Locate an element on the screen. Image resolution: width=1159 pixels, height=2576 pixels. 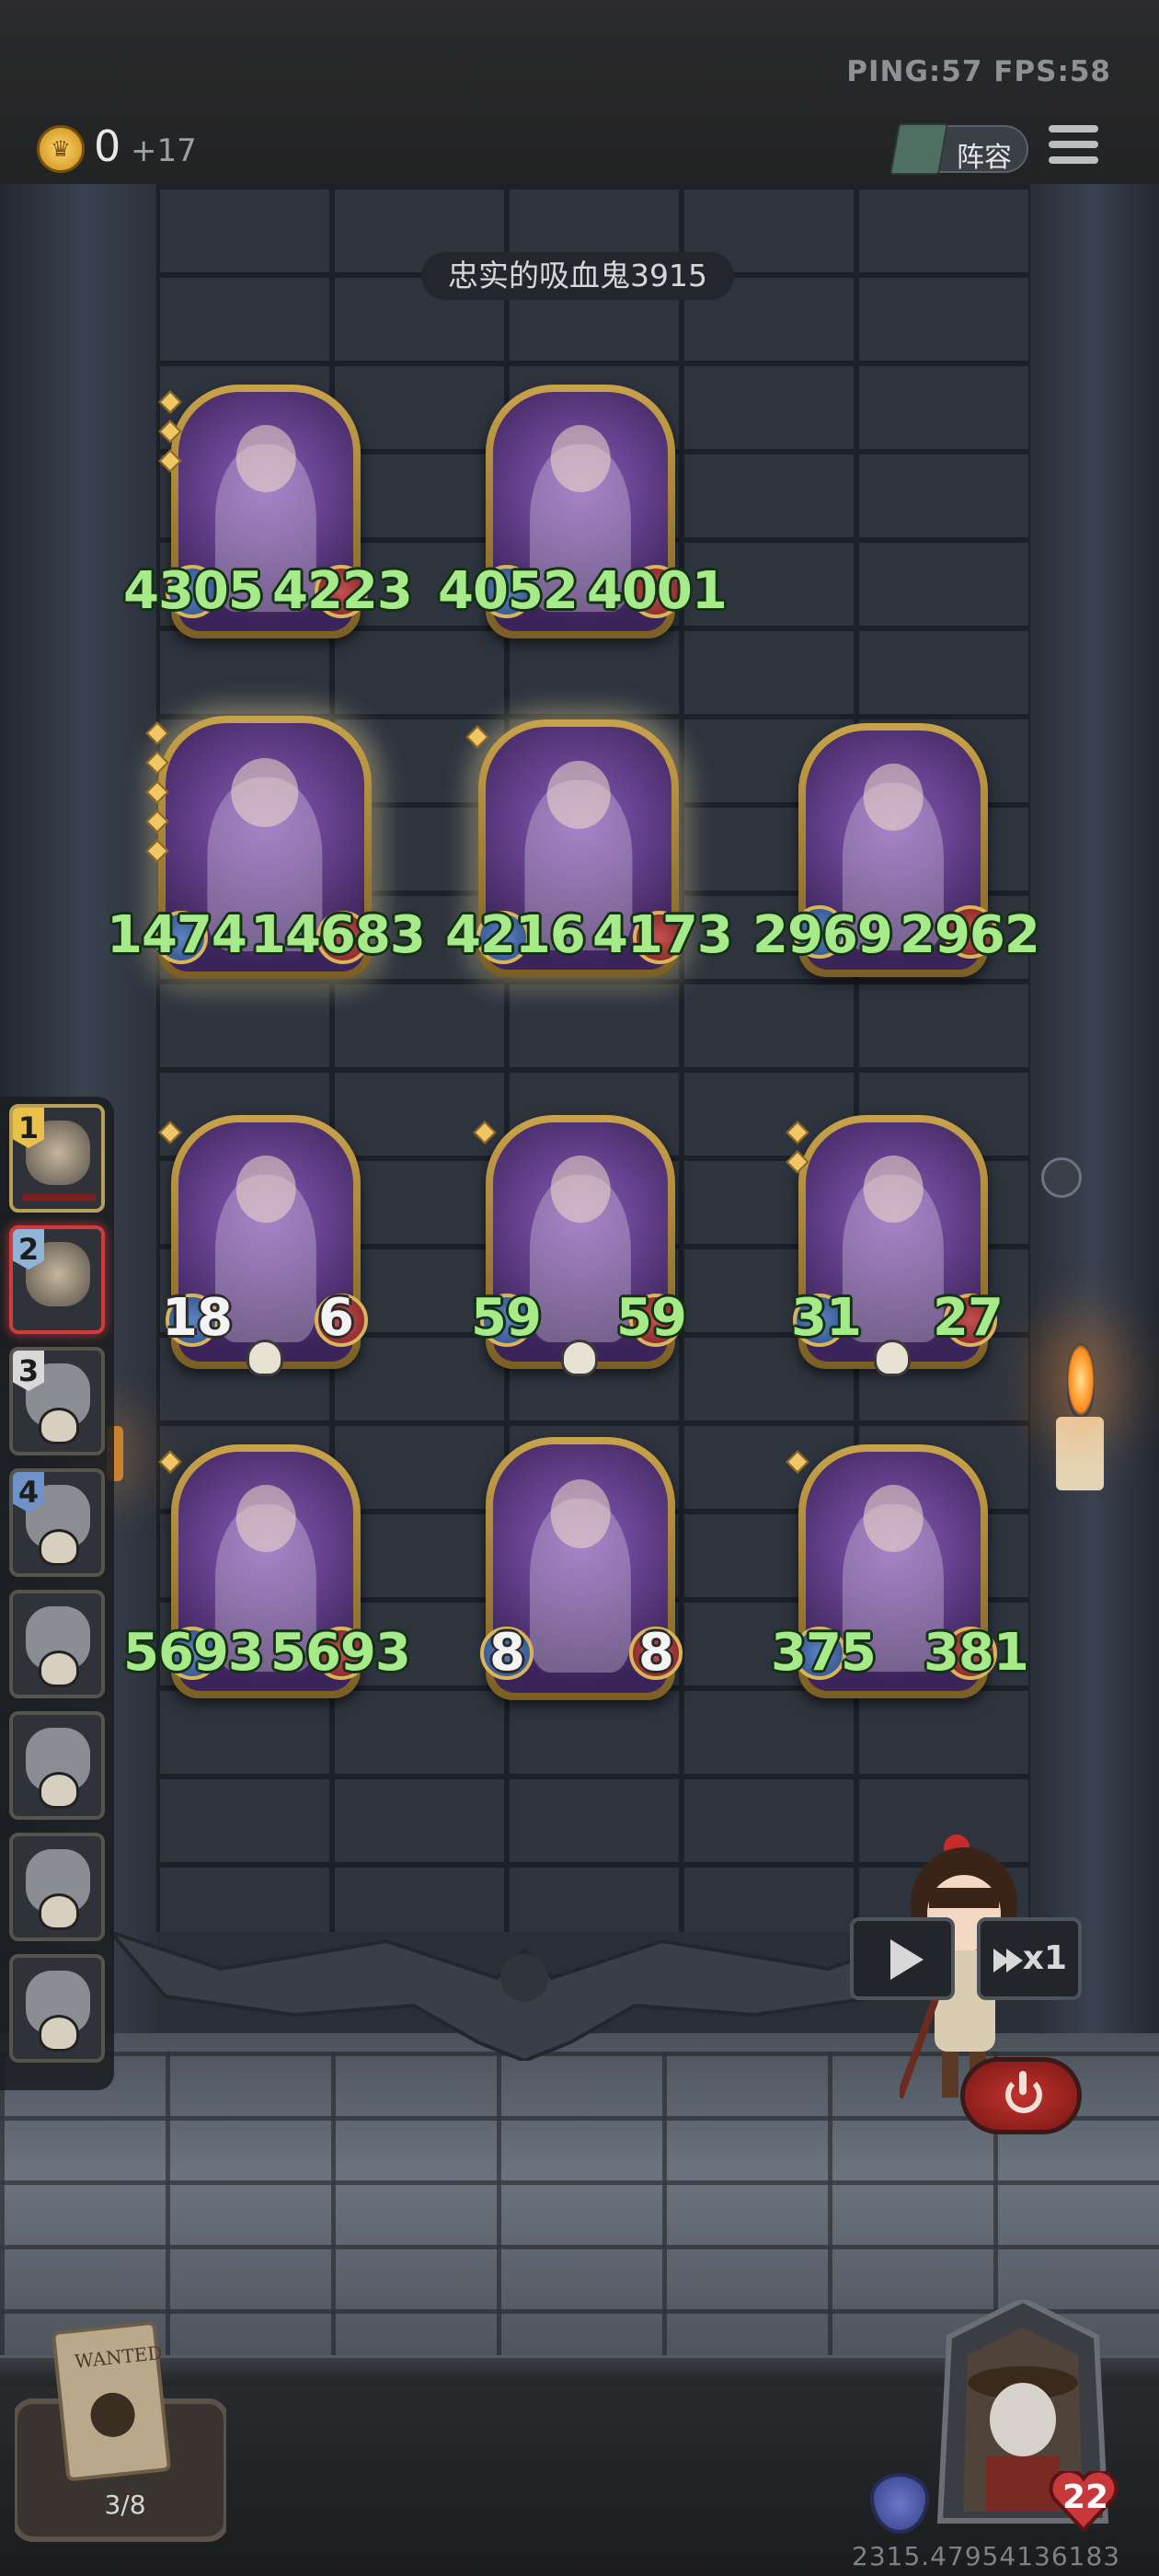
ping-fps-readout: PING:57 FPS:58 is located at coordinates (978, 71).